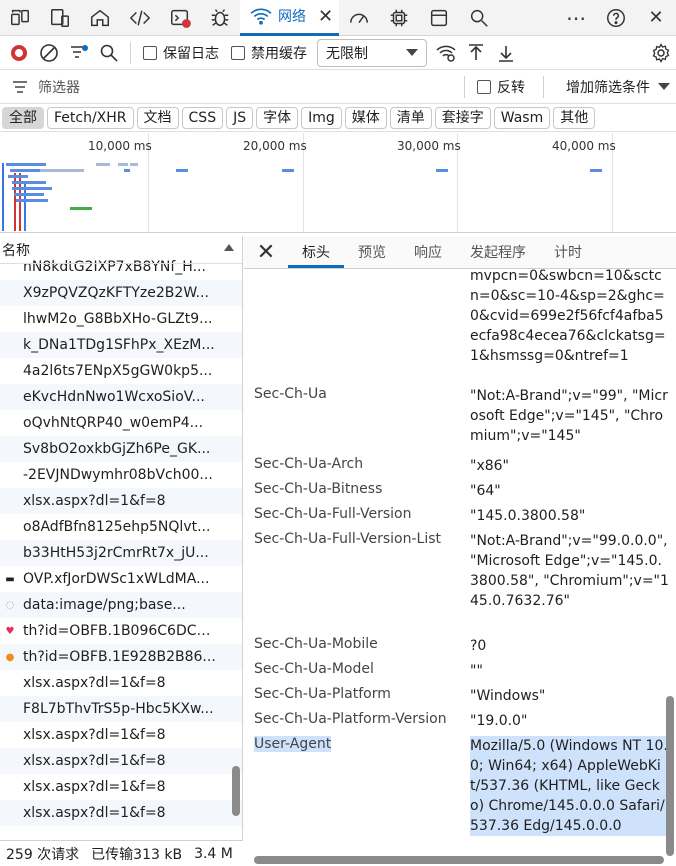 The height and width of the screenshot is (866, 676). Describe the element at coordinates (10, 657) in the screenshot. I see `face-icon: ●` at that location.